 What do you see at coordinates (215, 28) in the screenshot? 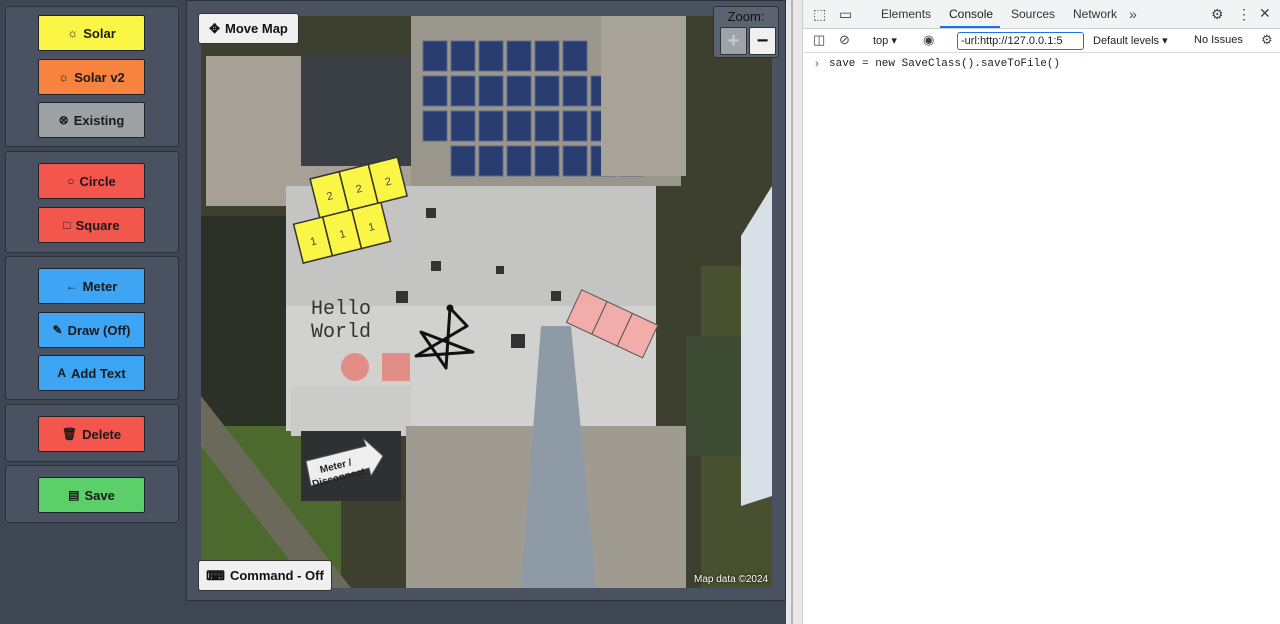
I see `move-icon: ✥` at bounding box center [215, 28].